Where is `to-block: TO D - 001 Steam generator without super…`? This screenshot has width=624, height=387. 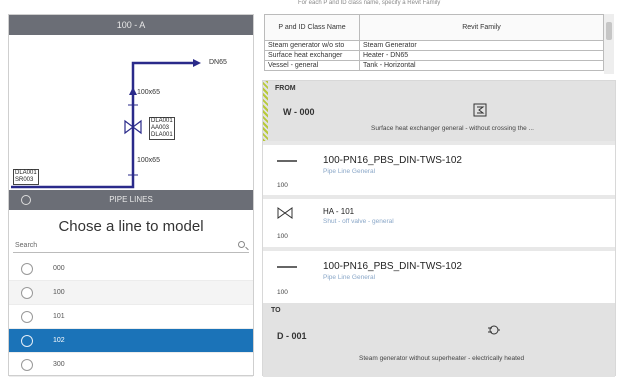
to-block: TO D - 001 Steam generator without super… is located at coordinates (439, 340).